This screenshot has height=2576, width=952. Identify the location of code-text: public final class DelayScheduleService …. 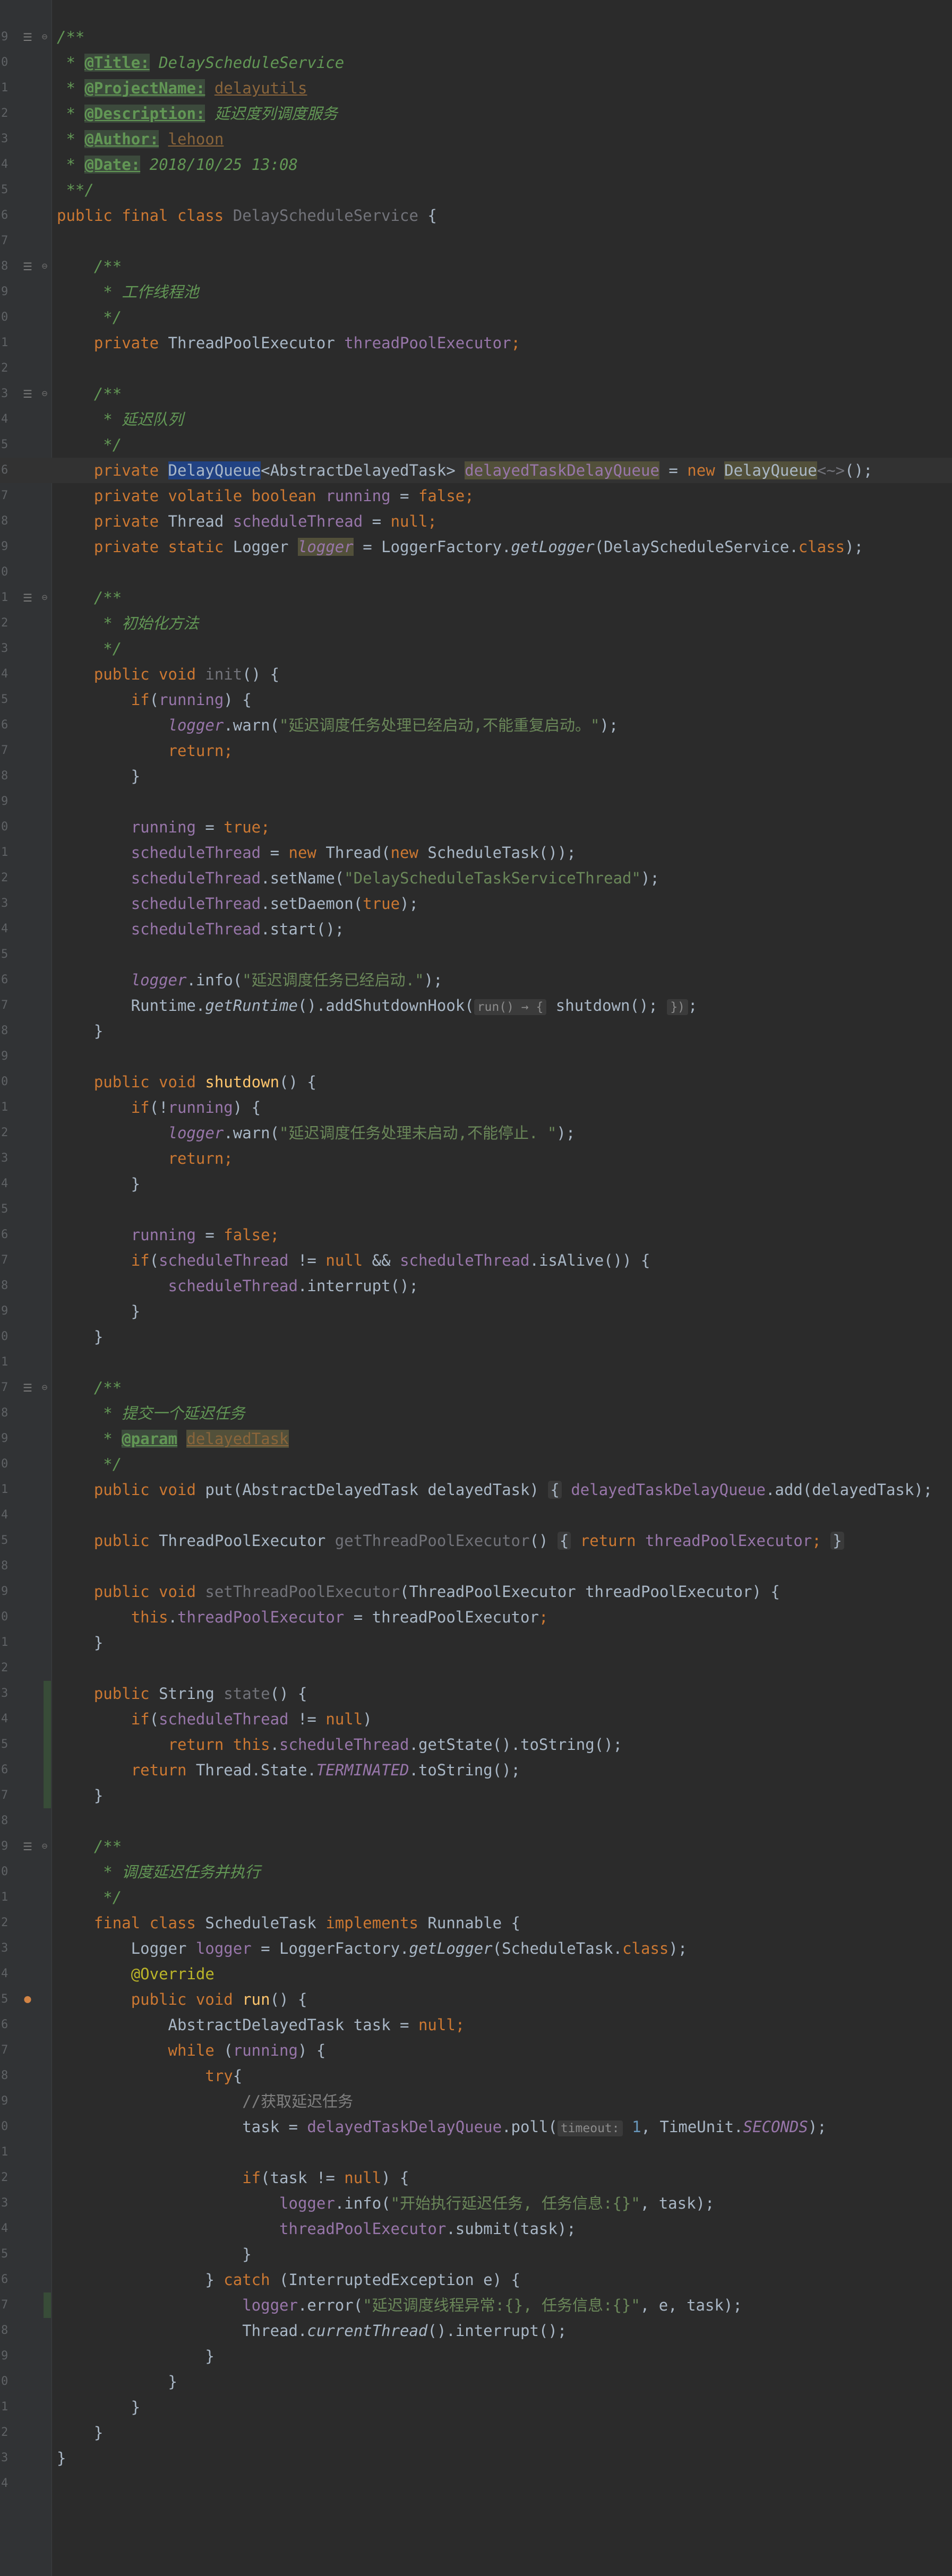
(505, 216).